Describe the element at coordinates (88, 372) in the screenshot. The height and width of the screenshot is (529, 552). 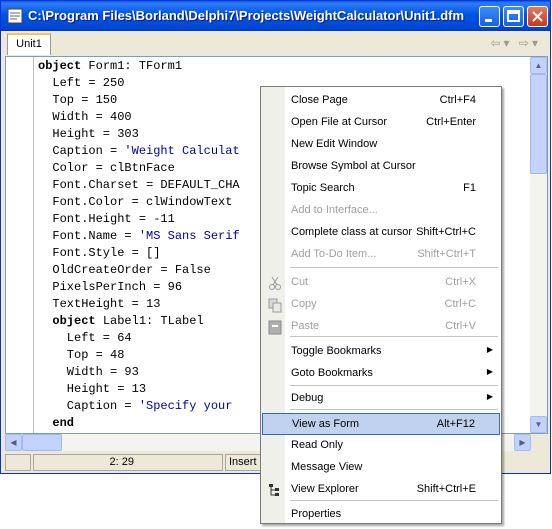
I see `code-line: Width = 93` at that location.